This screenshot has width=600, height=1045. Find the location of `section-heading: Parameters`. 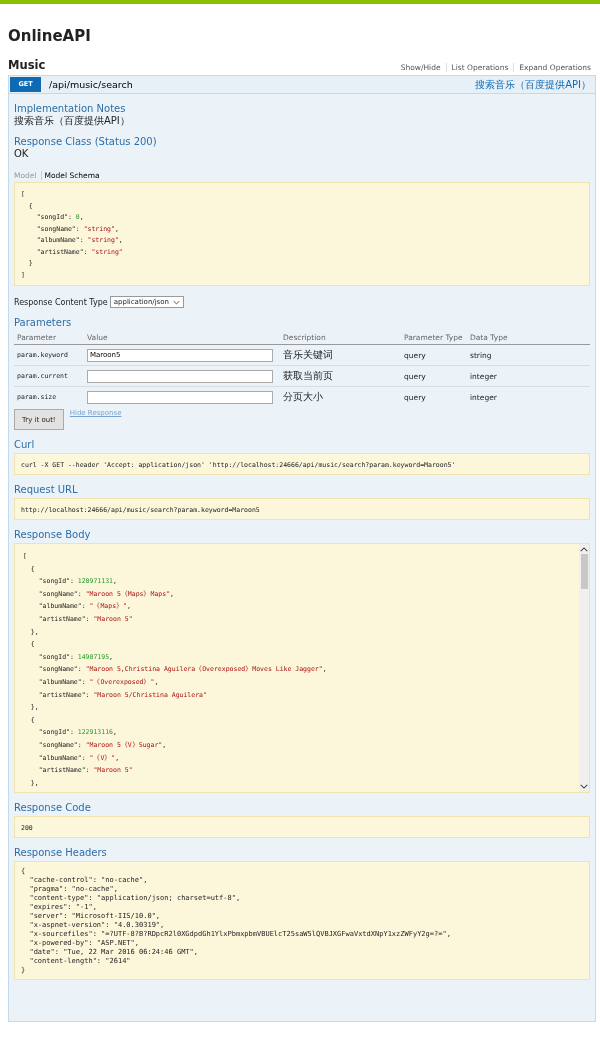

section-heading: Parameters is located at coordinates (43, 322).